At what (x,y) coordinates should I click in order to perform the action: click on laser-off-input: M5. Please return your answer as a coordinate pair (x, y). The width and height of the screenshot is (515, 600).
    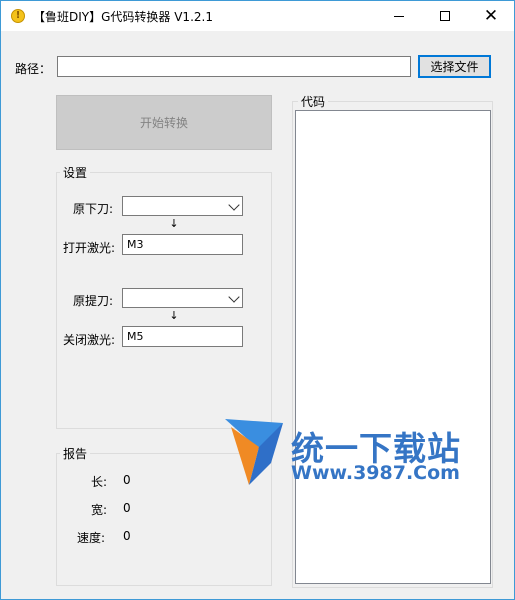
    Looking at the image, I should click on (182, 336).